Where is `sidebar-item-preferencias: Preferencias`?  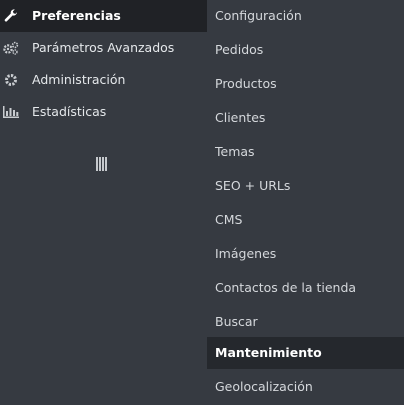 sidebar-item-preferencias: Preferencias is located at coordinates (104, 16).